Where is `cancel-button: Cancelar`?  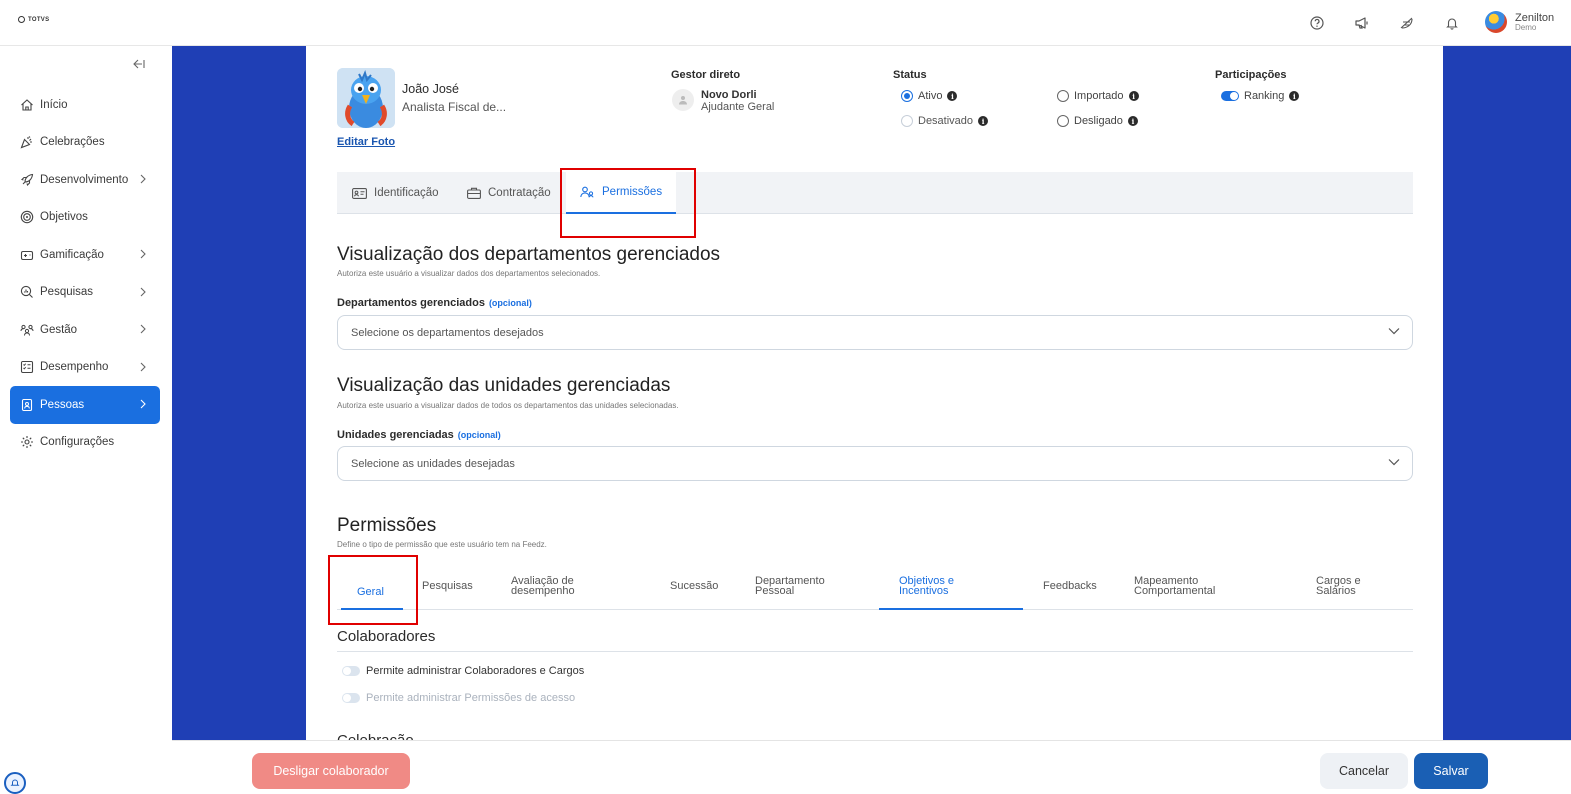 cancel-button: Cancelar is located at coordinates (1364, 771).